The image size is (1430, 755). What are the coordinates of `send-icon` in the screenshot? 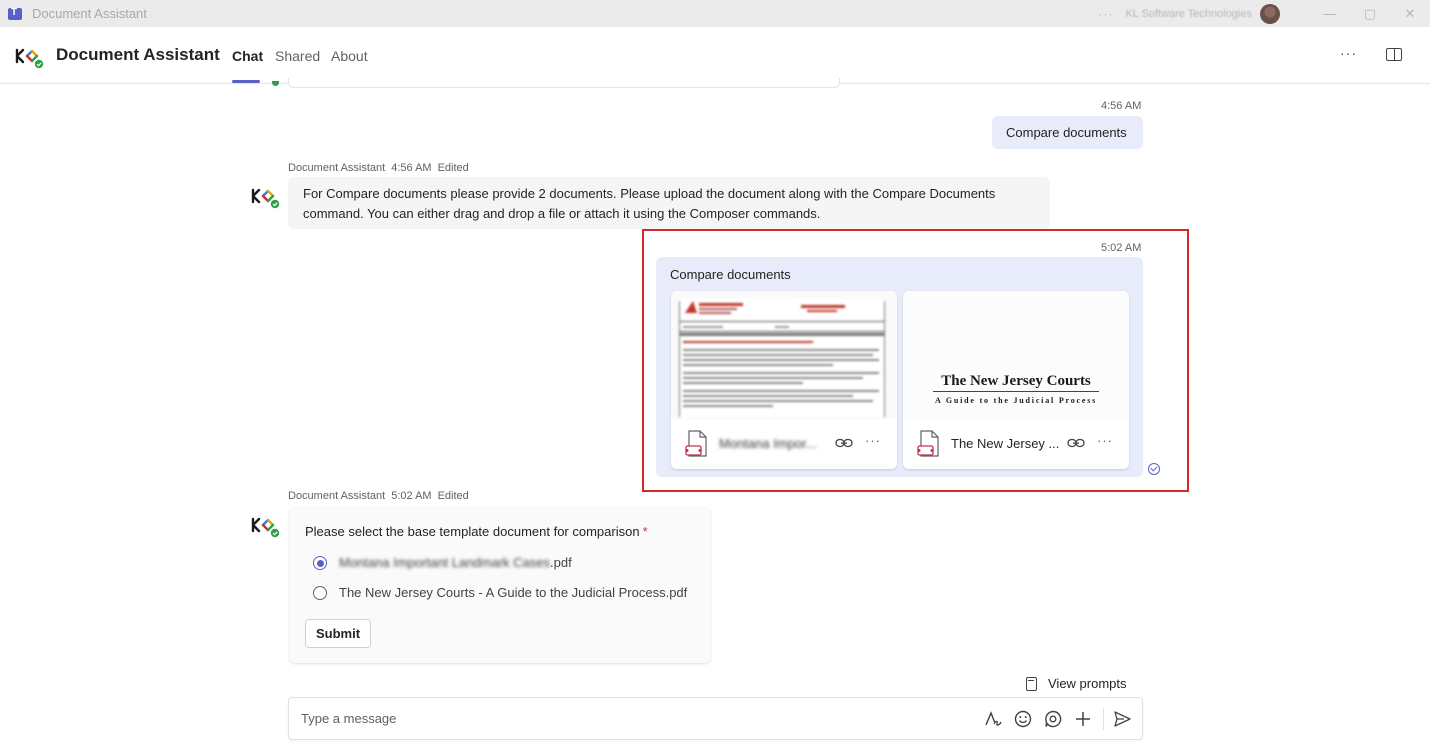 It's located at (1122, 719).